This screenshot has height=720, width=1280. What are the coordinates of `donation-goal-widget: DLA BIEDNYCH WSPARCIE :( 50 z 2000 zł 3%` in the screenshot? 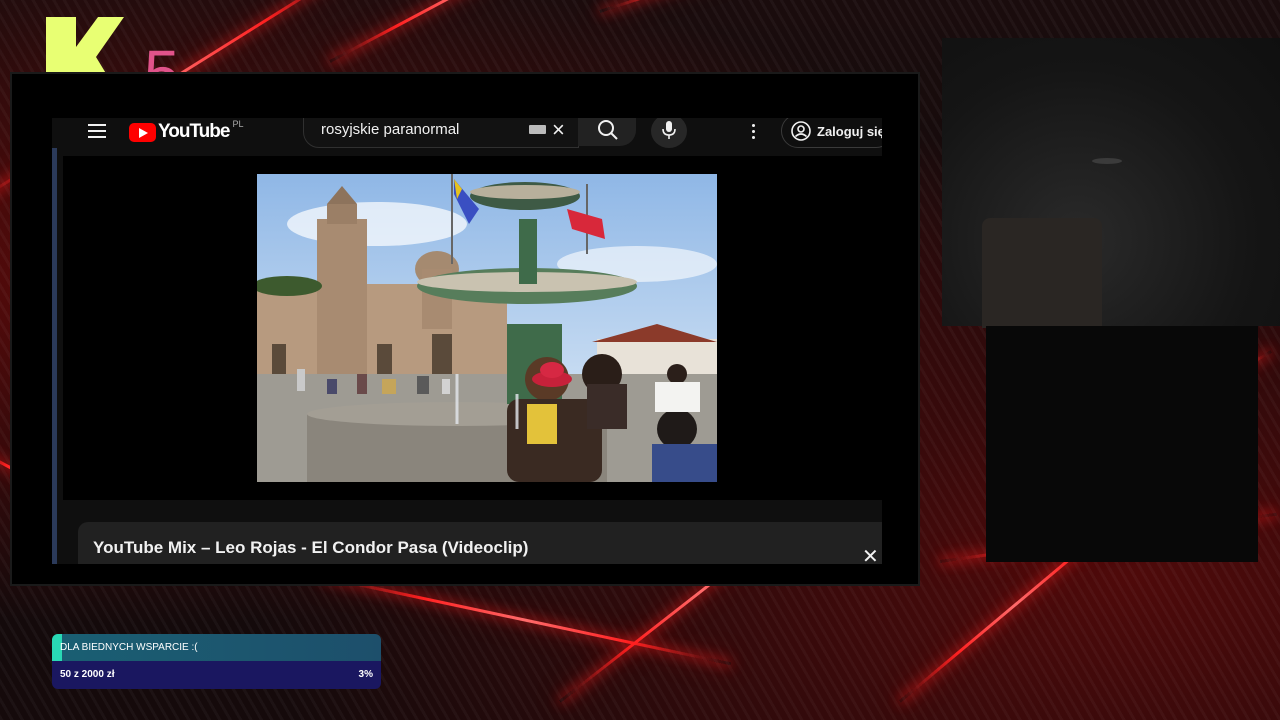 It's located at (216, 661).